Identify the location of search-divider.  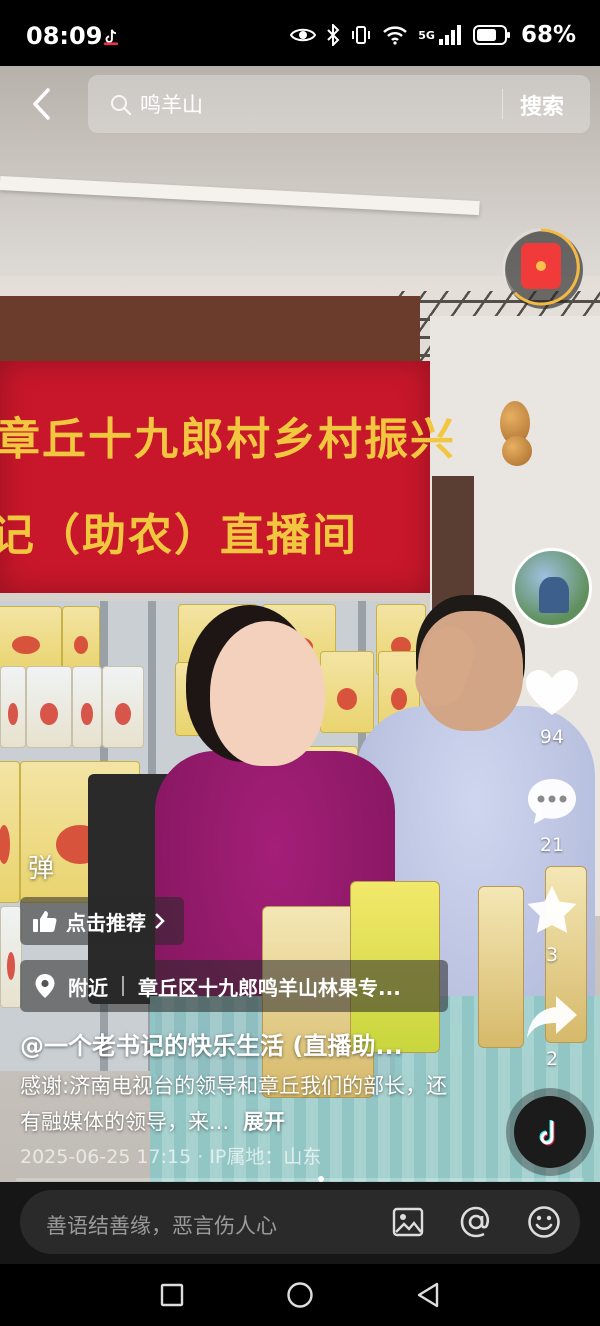
(502, 104).